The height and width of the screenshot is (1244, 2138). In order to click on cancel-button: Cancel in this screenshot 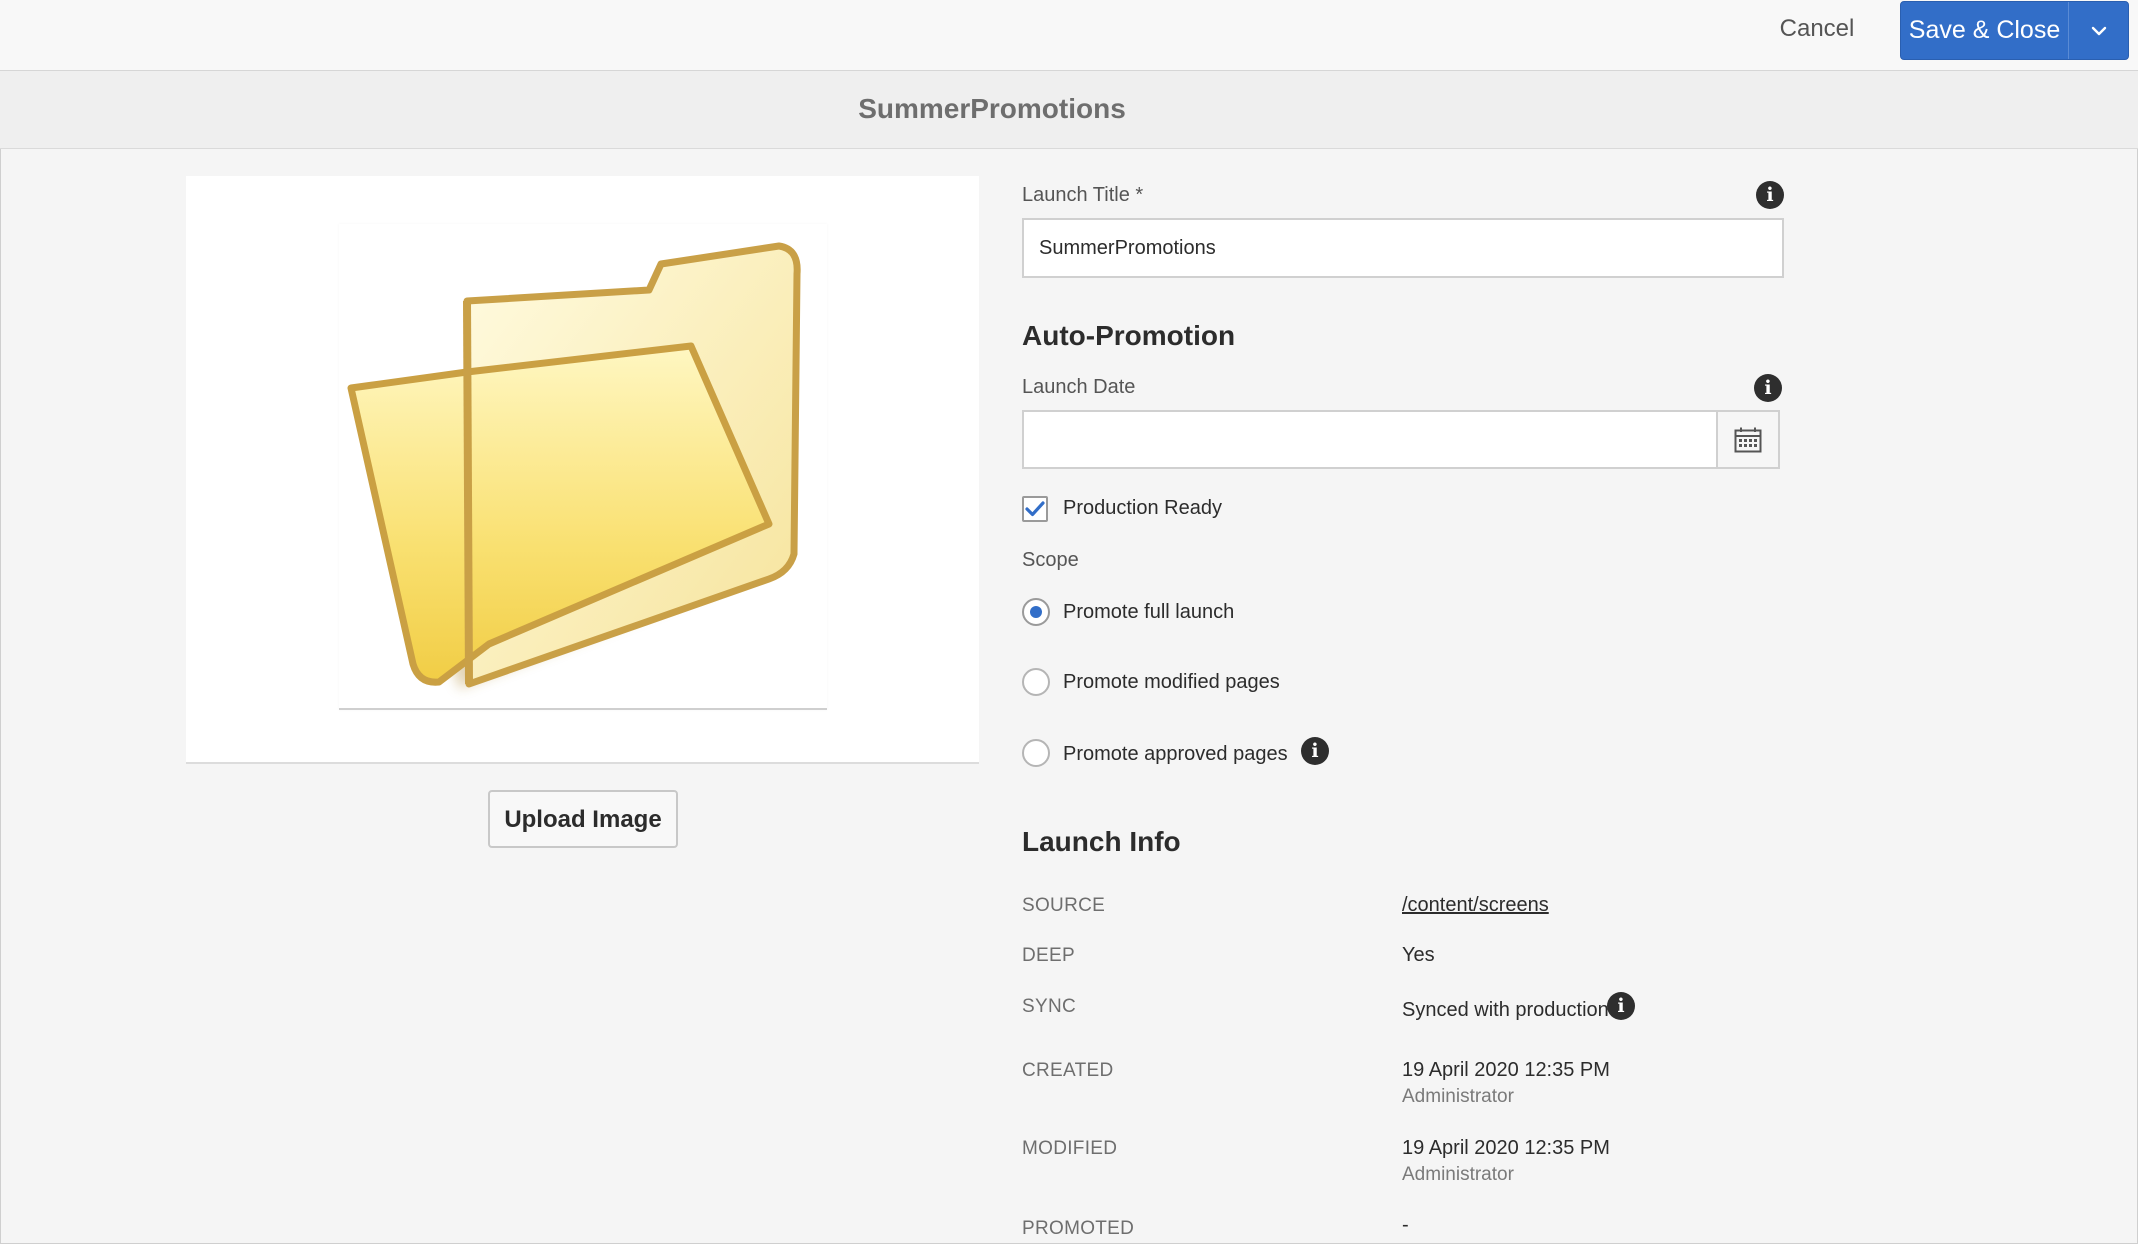, I will do `click(1817, 29)`.